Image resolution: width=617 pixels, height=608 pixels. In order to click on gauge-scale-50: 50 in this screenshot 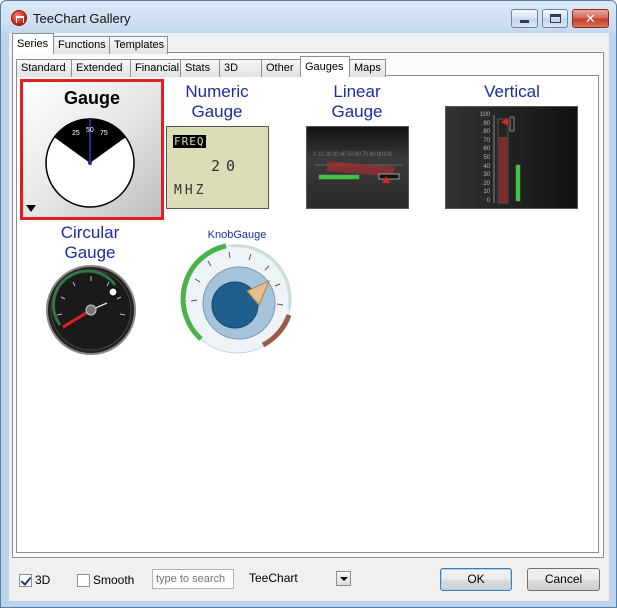, I will do `click(90, 130)`.